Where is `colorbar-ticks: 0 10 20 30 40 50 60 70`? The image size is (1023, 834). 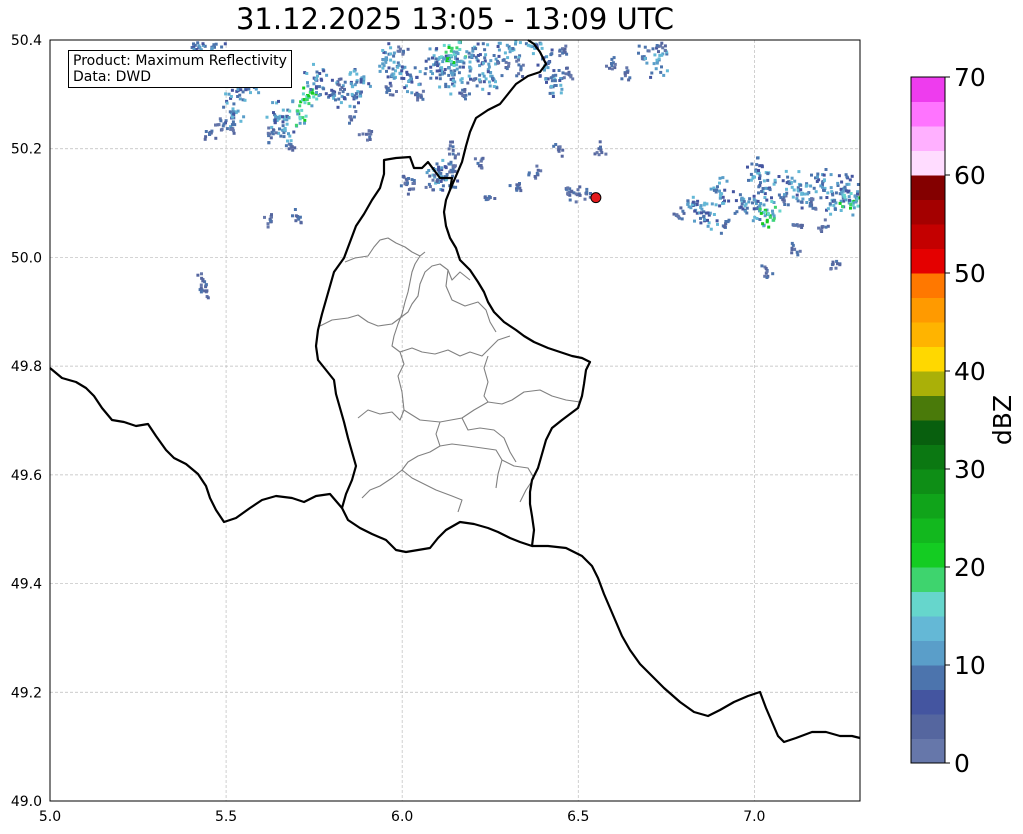 colorbar-ticks: 0 10 20 30 40 50 60 70 is located at coordinates (965, 420).